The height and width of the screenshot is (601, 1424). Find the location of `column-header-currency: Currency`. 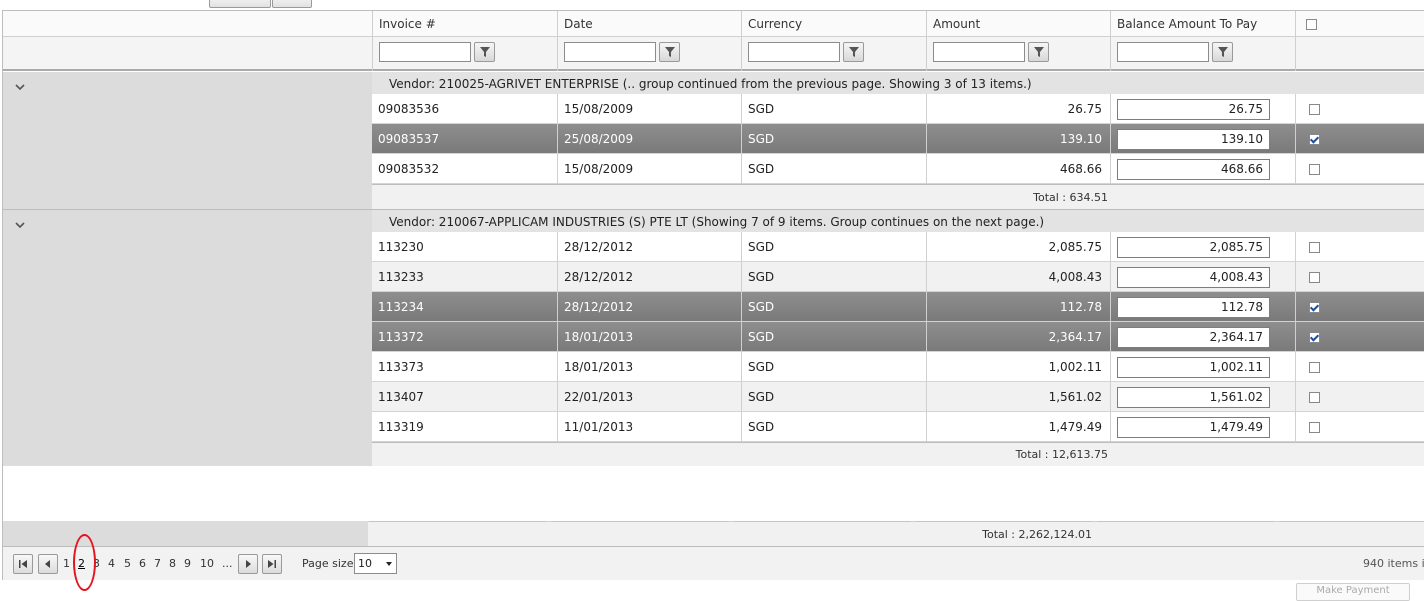

column-header-currency: Currency is located at coordinates (833, 24).